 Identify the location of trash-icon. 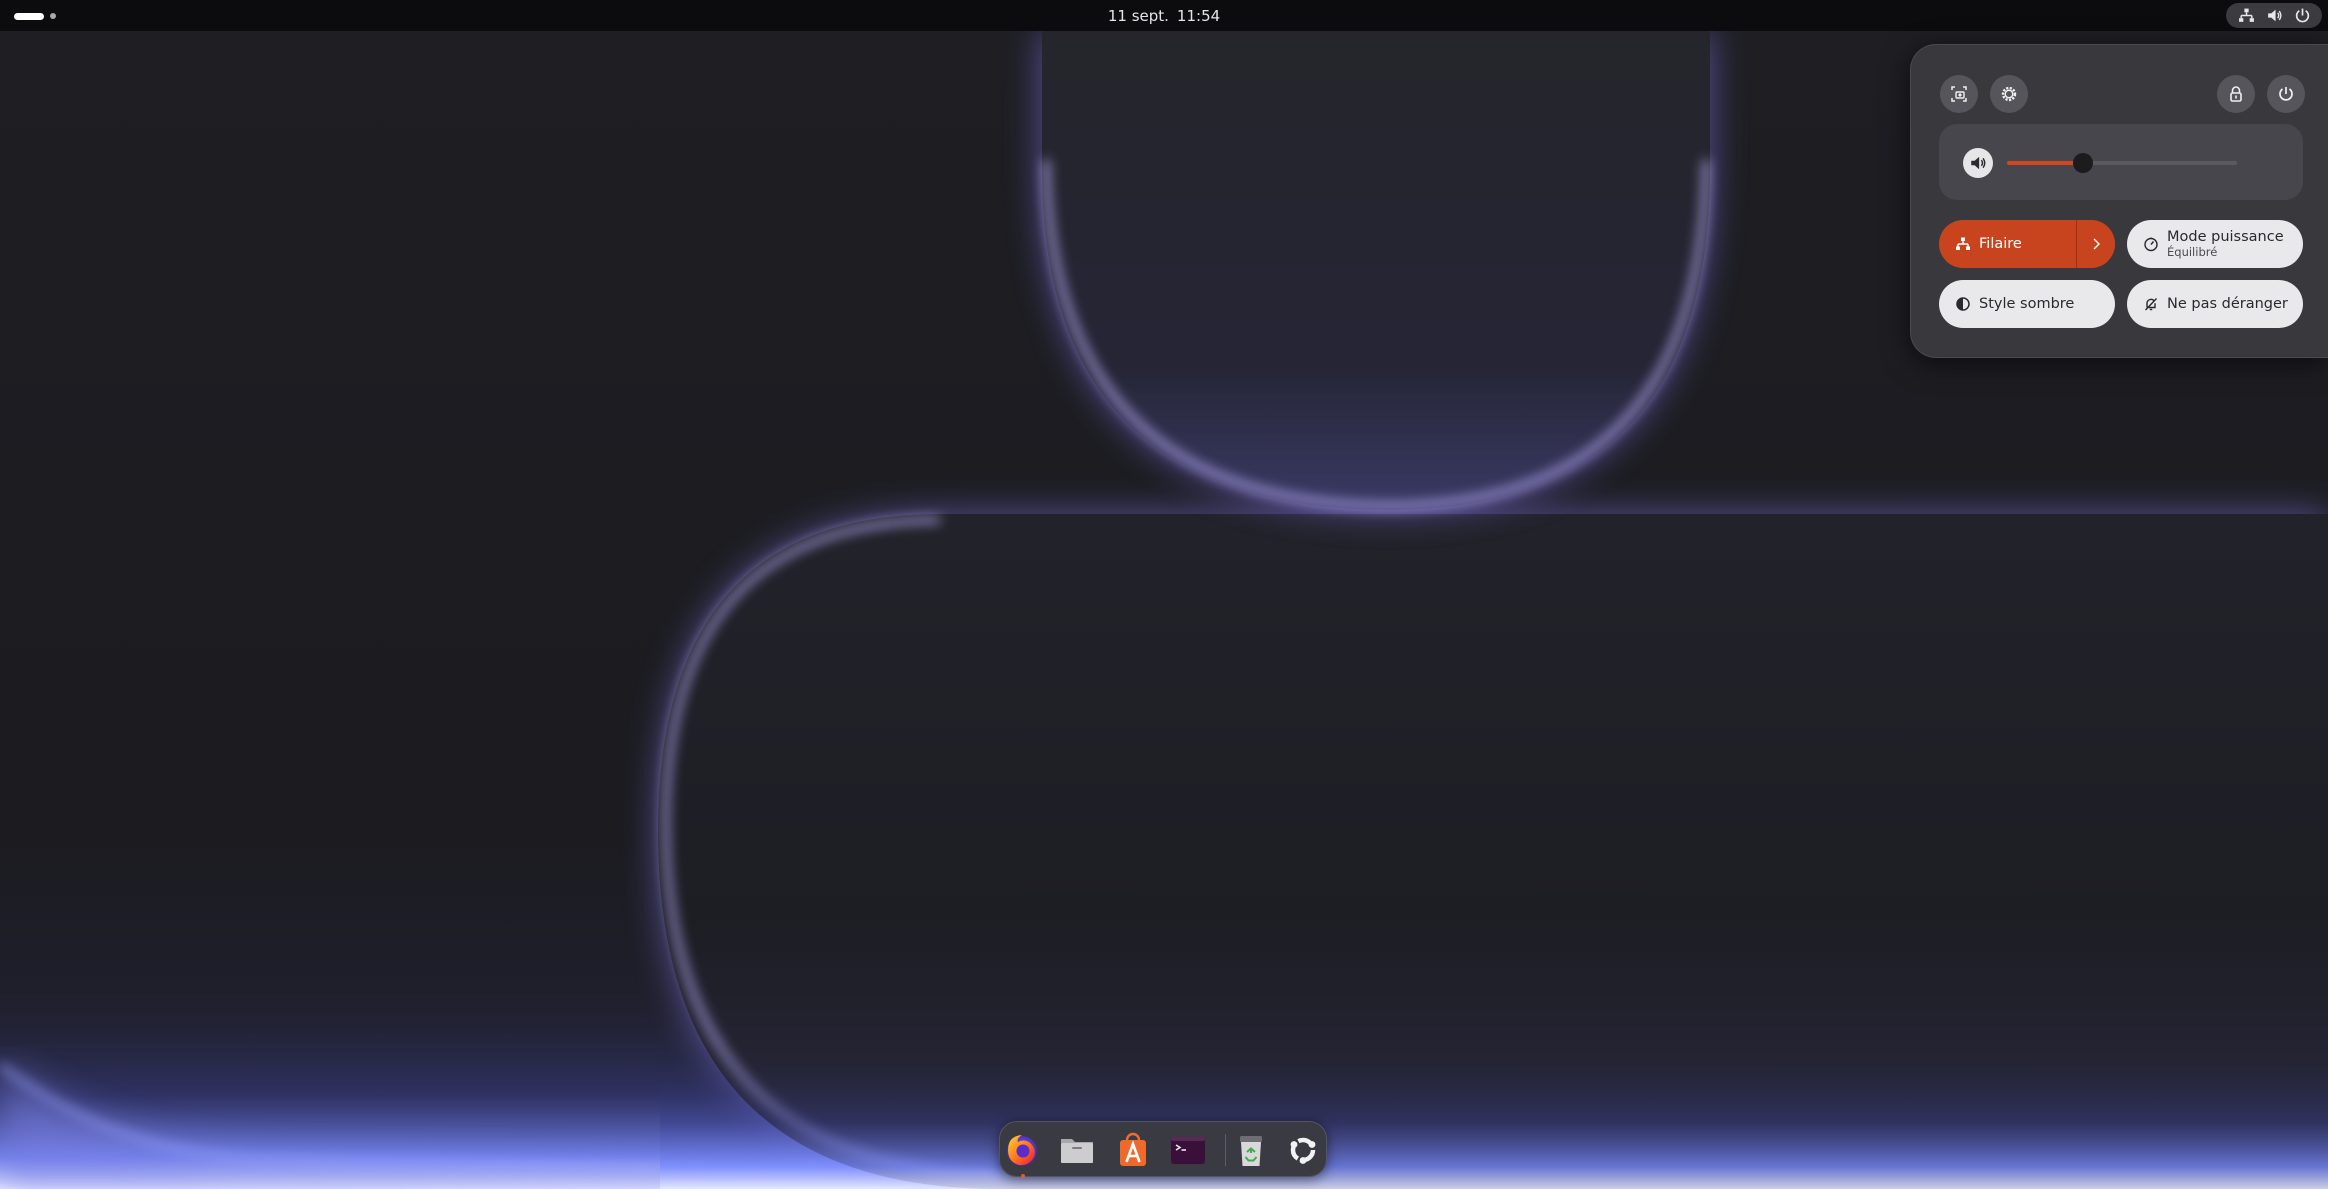
(1251, 1151).